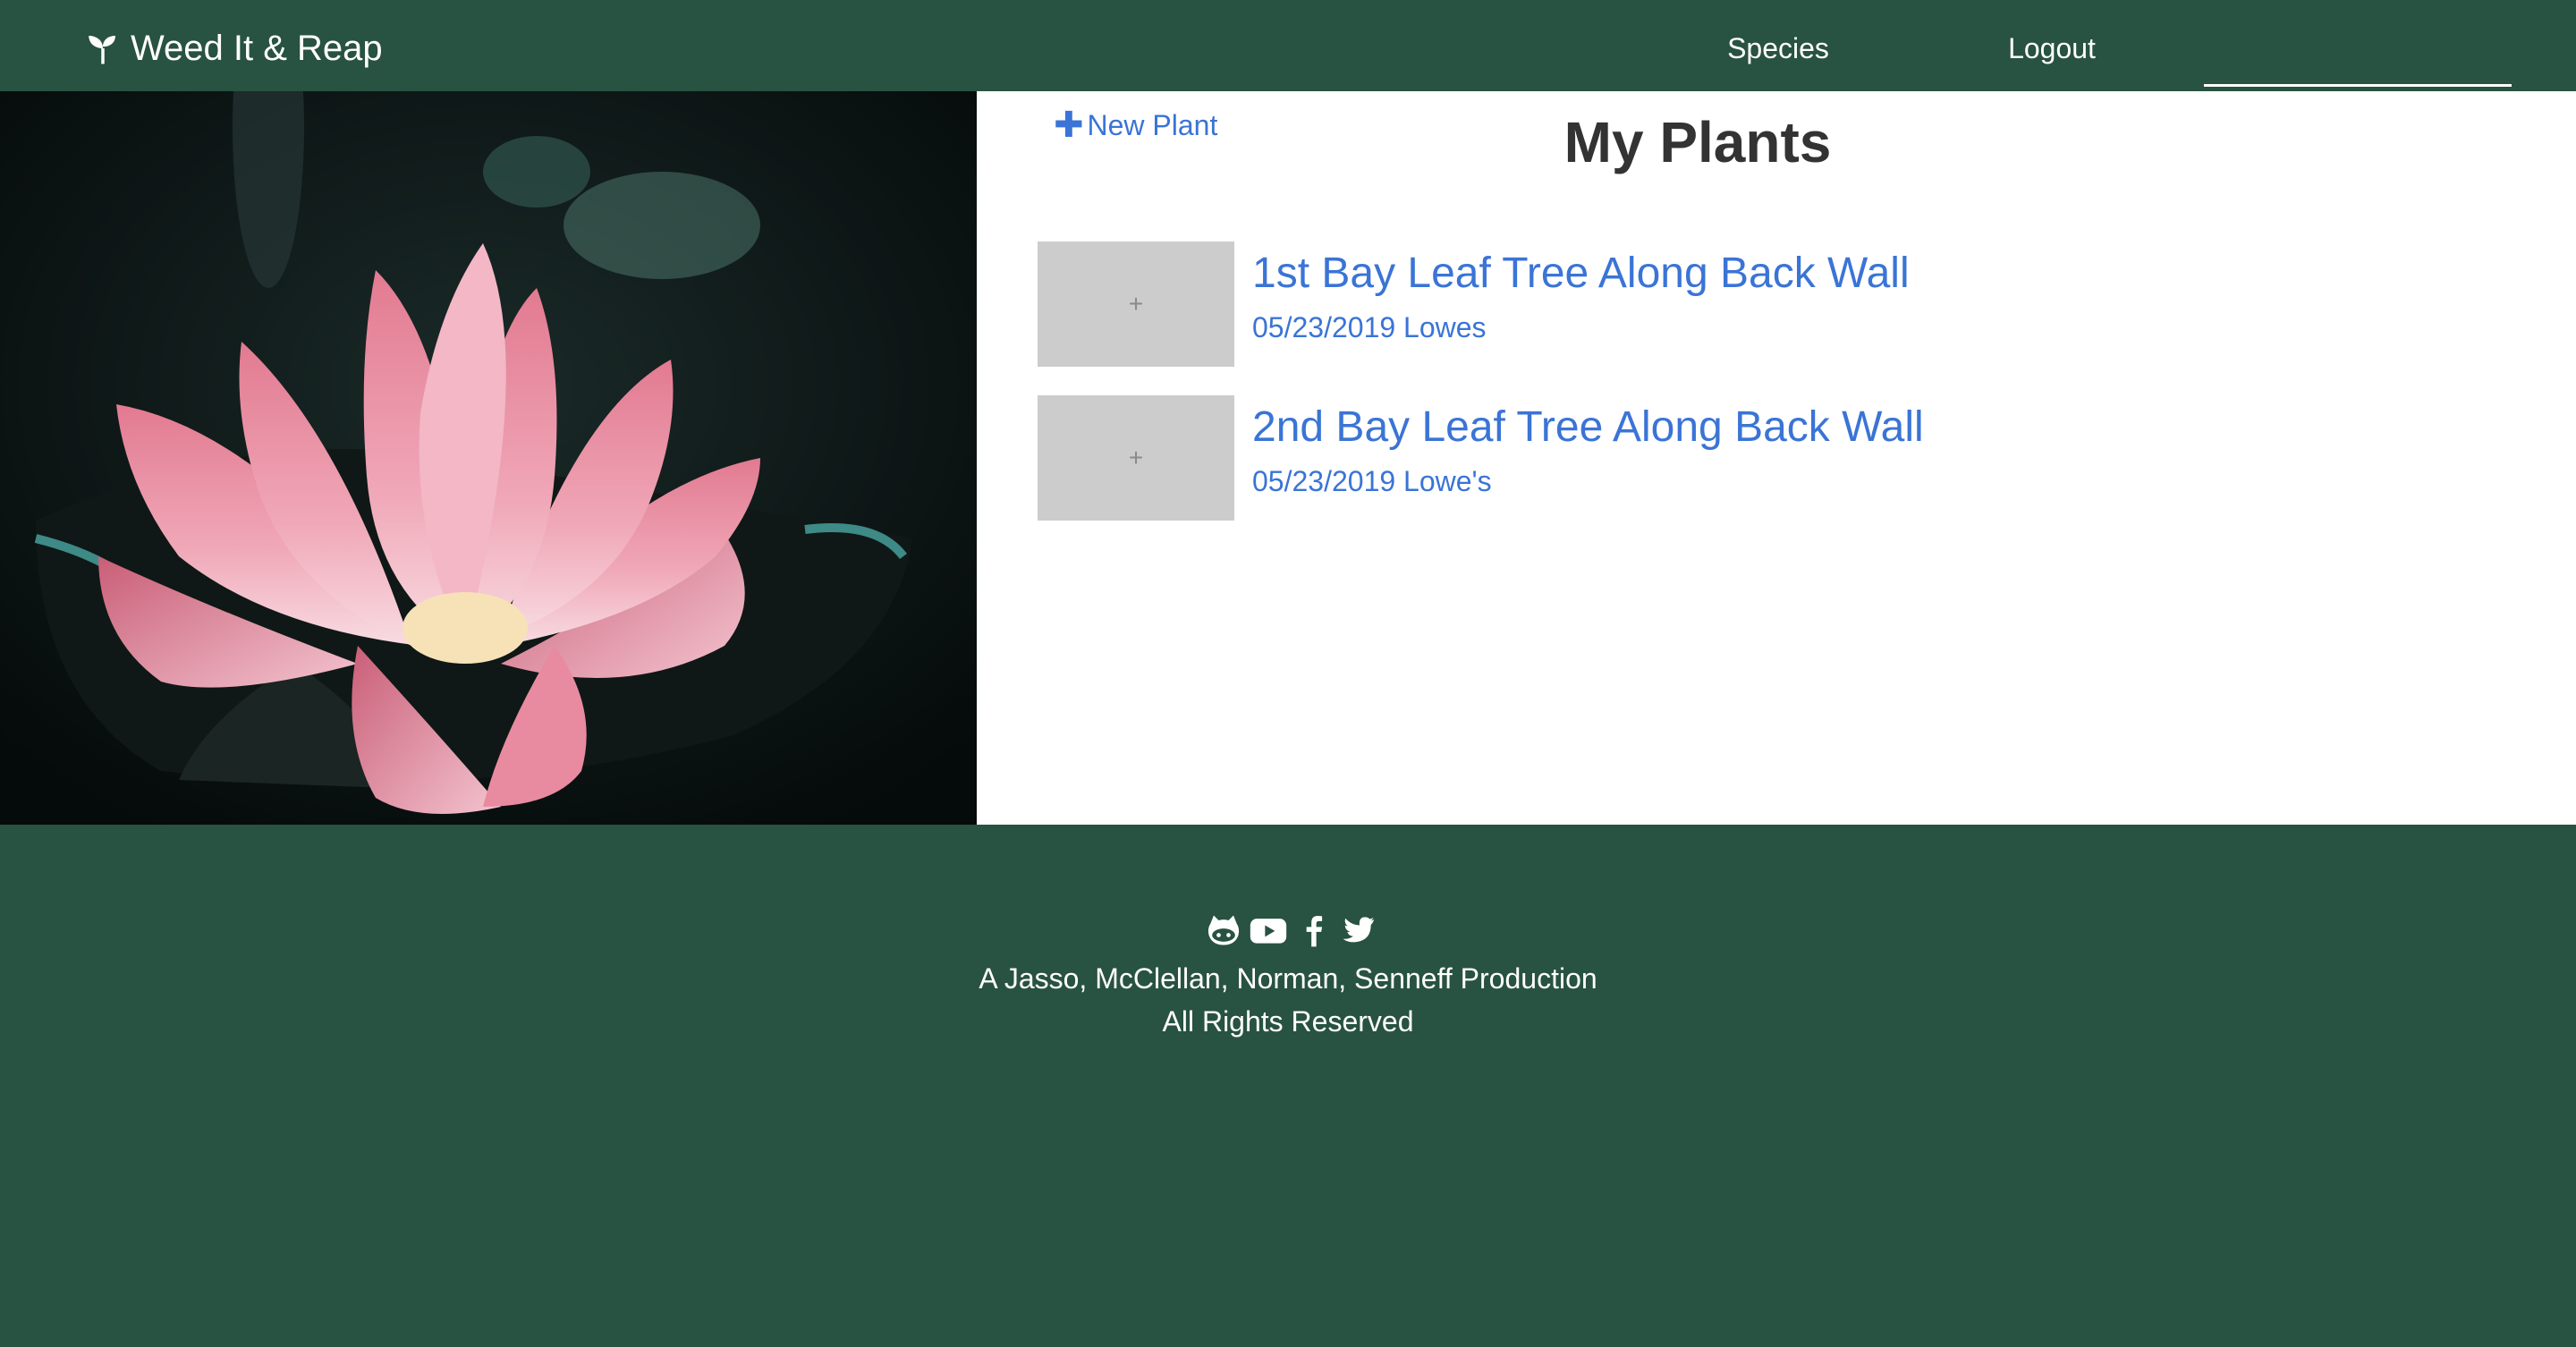  I want to click on github-icon, so click(1223, 930).